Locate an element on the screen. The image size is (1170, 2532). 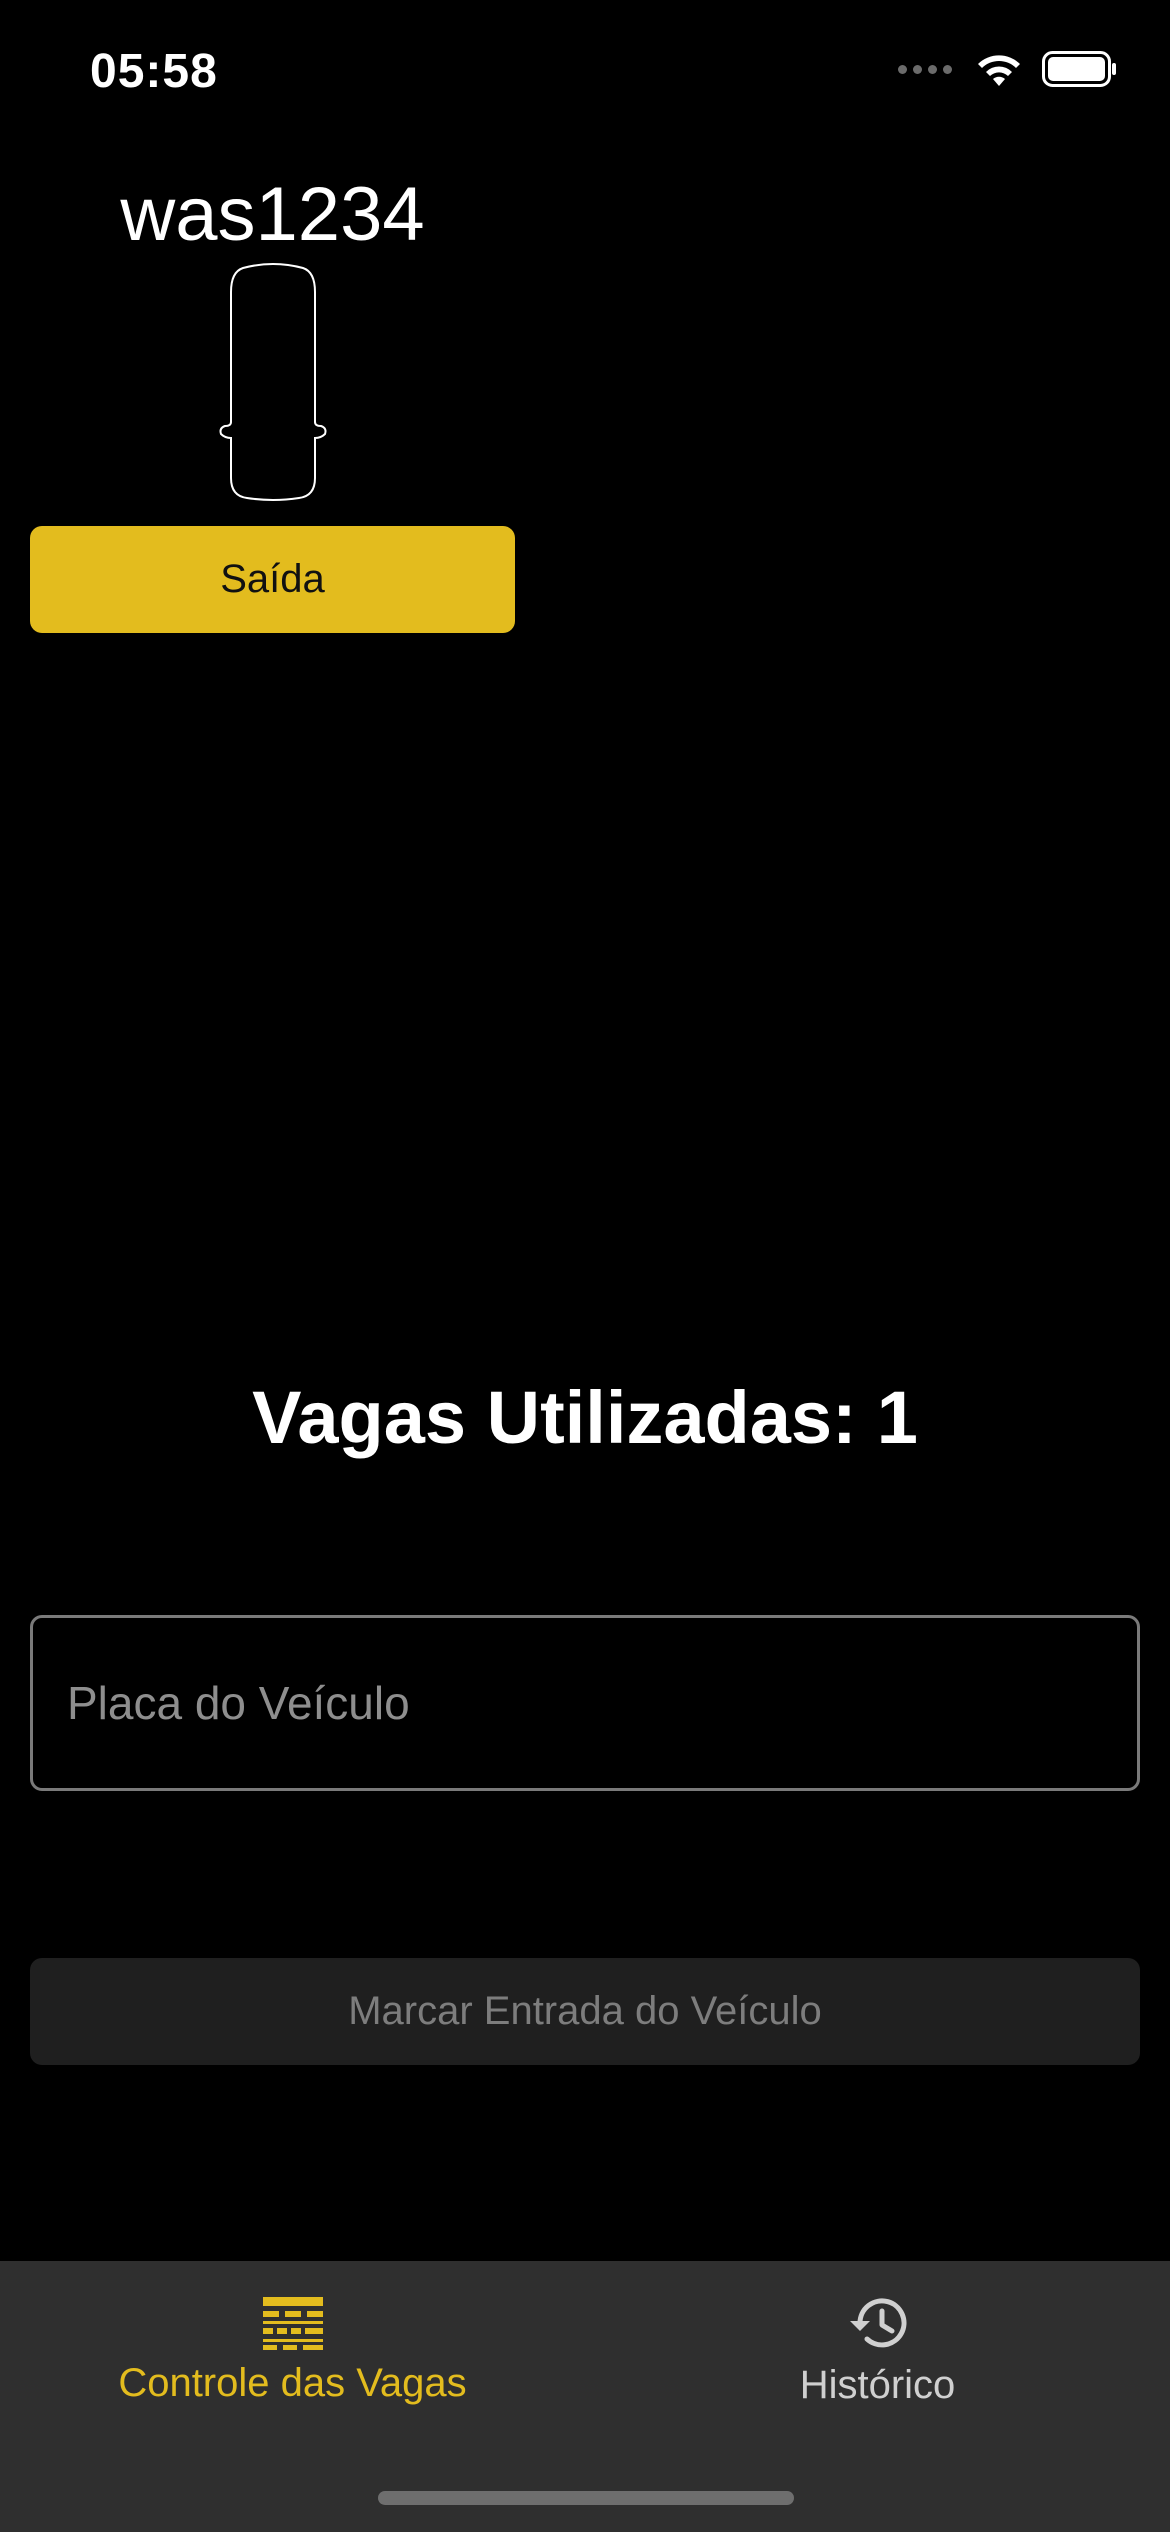
tab-history: Histórico is located at coordinates (877, 2346).